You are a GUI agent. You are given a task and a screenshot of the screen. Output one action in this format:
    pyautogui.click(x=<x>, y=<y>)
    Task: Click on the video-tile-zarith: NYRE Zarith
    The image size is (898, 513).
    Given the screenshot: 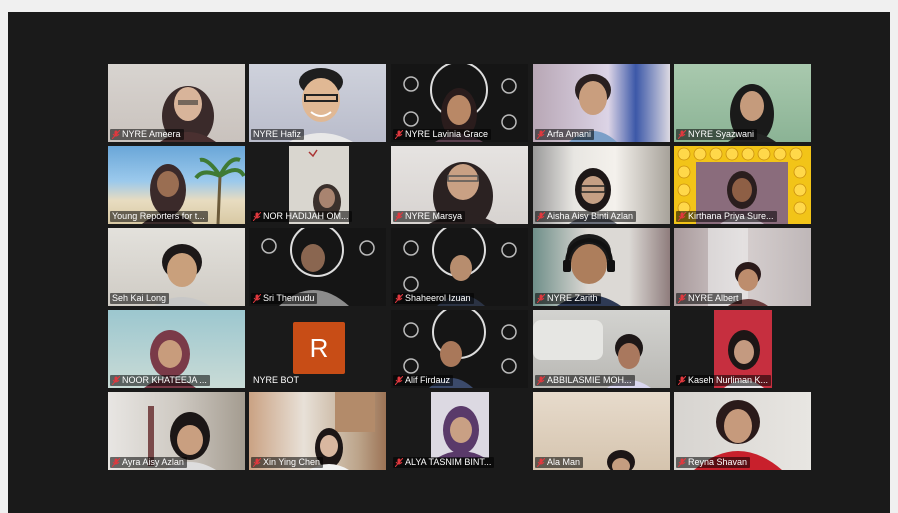 What is the action you would take?
    pyautogui.click(x=601, y=267)
    